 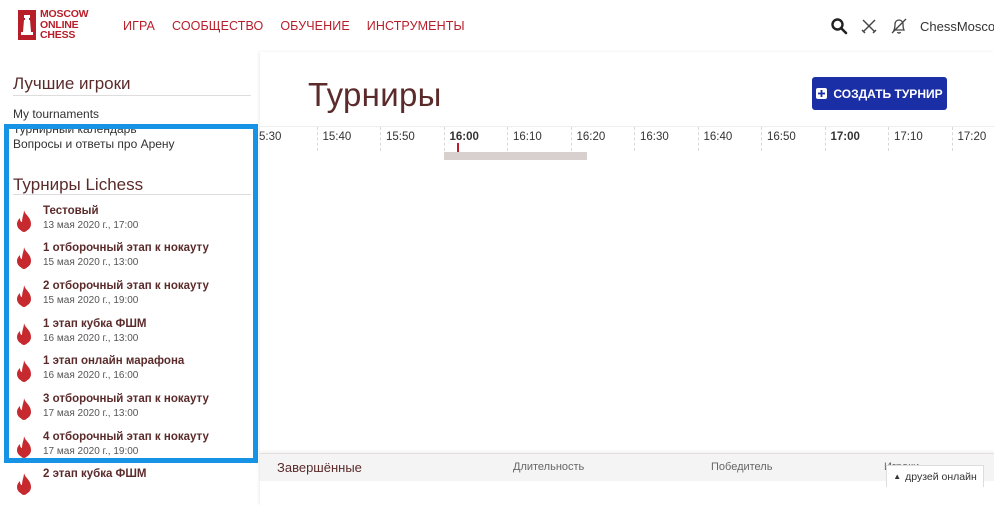 I want to click on timeline-tick: 16:40, so click(x=718, y=137).